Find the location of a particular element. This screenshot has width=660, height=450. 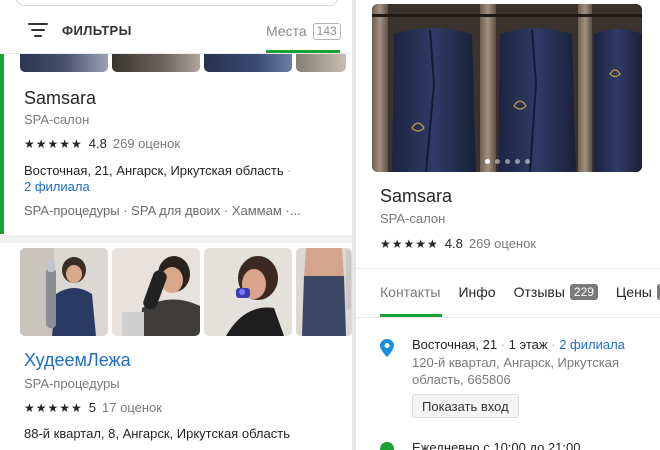

filters-label: ФИЛЬТРЫ is located at coordinates (97, 30).